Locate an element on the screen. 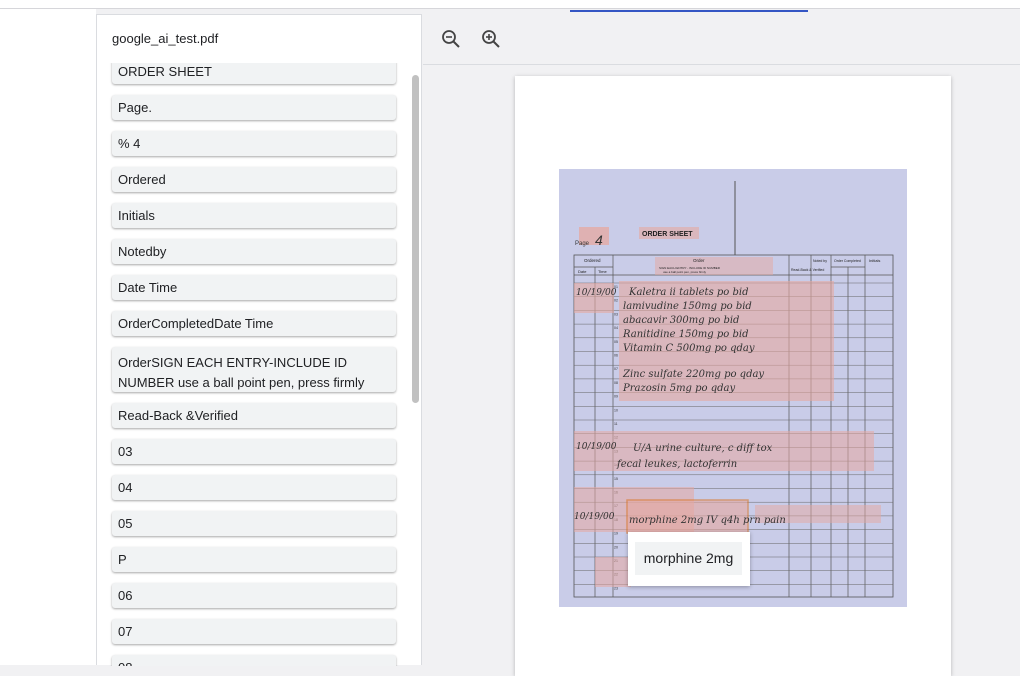 The height and width of the screenshot is (676, 1020). form-row-number: 08 is located at coordinates (616, 383).